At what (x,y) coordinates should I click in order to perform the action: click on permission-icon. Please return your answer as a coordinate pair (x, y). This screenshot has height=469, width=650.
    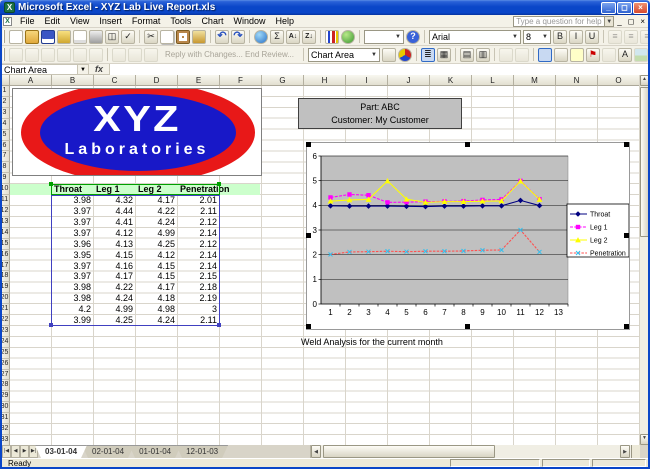
    Looking at the image, I should click on (64, 36).